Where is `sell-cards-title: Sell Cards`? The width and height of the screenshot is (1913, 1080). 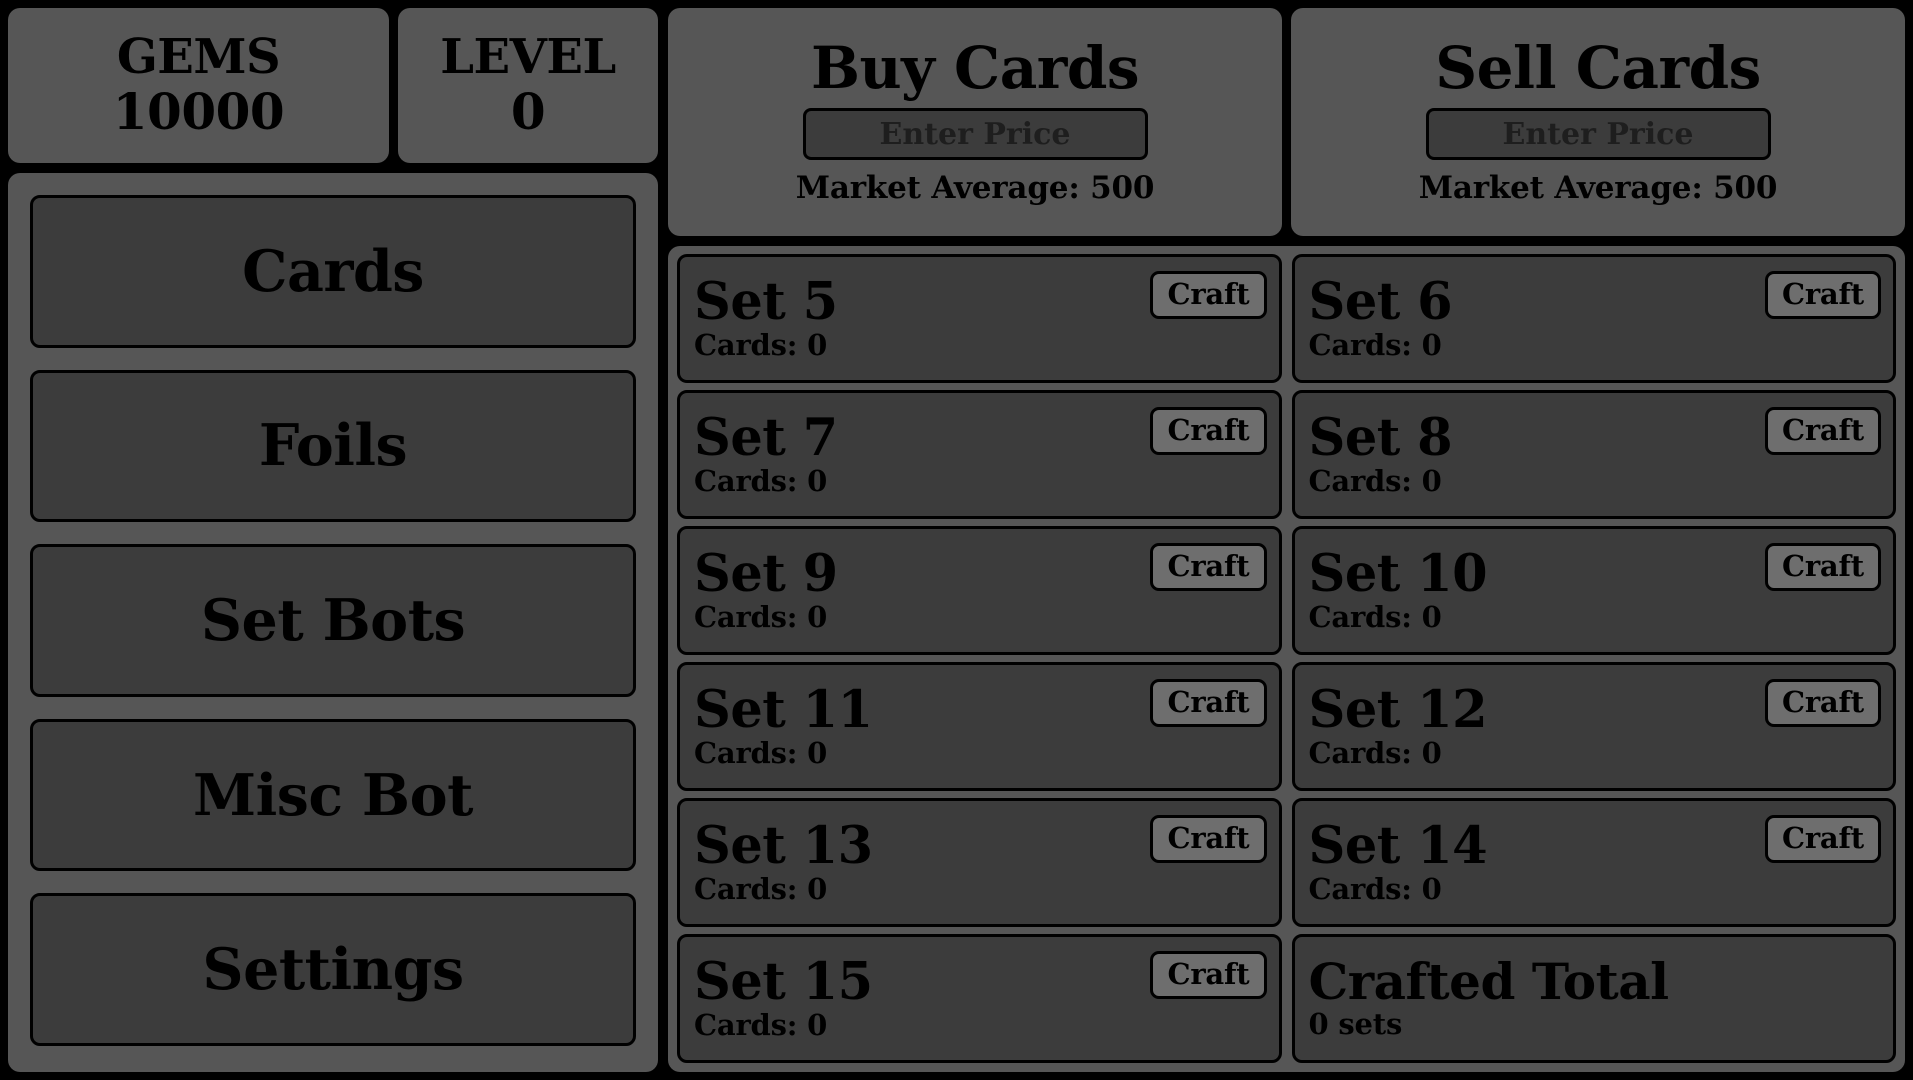 sell-cards-title: Sell Cards is located at coordinates (1598, 67).